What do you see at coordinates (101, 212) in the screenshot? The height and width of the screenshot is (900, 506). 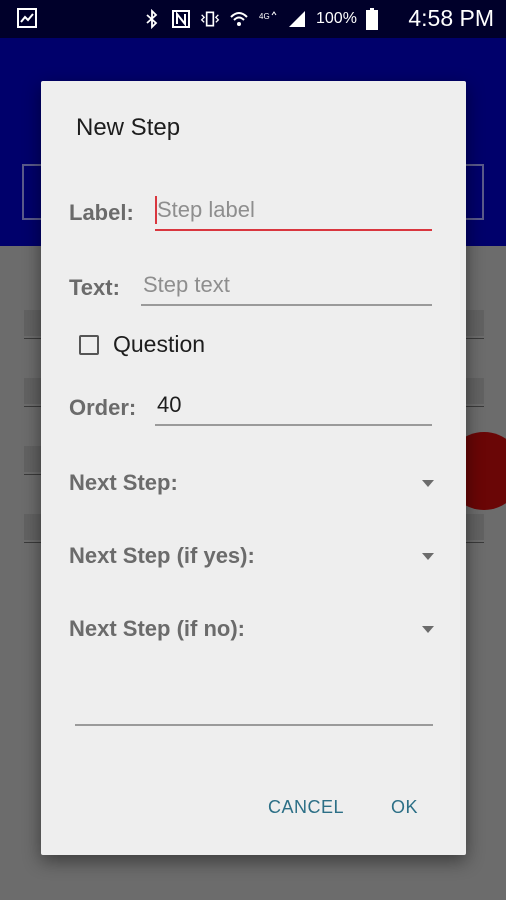 I see `label-field-label: Label:` at bounding box center [101, 212].